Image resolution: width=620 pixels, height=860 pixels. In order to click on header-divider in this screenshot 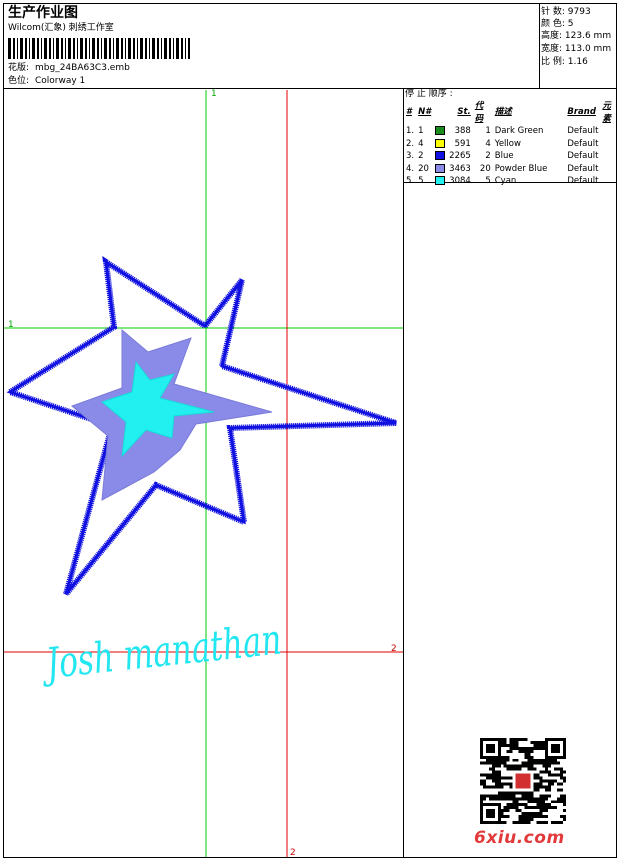, I will do `click(539, 46)`.